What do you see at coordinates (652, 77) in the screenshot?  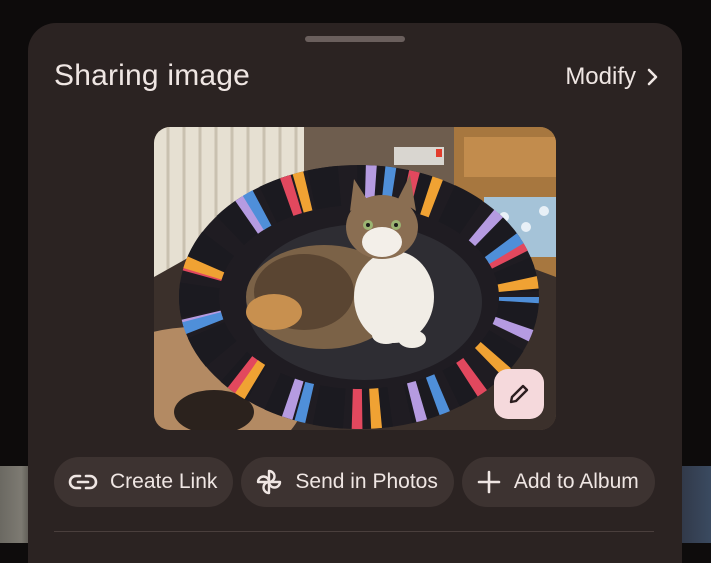 I see `chevron-right-icon` at bounding box center [652, 77].